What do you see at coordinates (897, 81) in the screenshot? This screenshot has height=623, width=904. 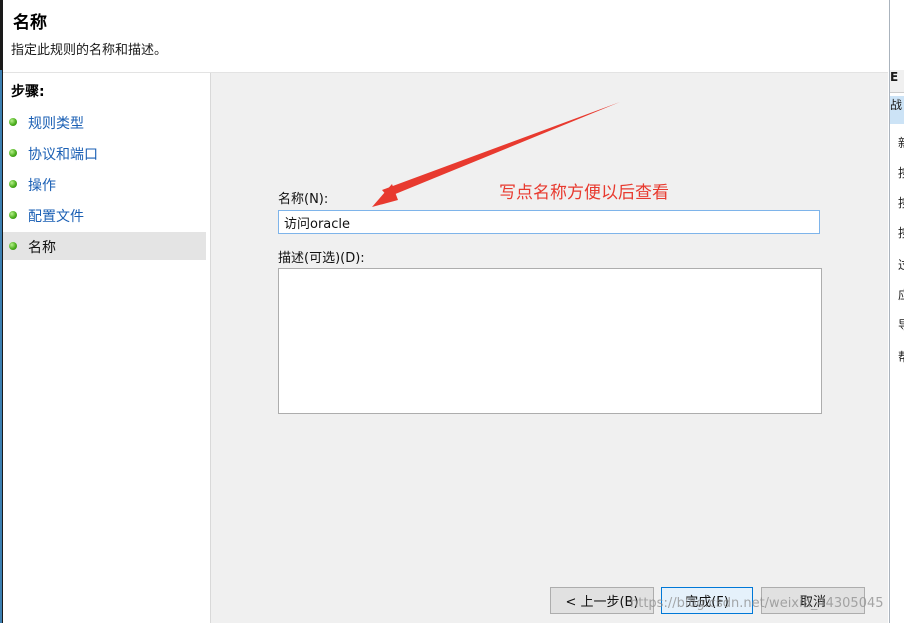 I see `background-window-header: E` at bounding box center [897, 81].